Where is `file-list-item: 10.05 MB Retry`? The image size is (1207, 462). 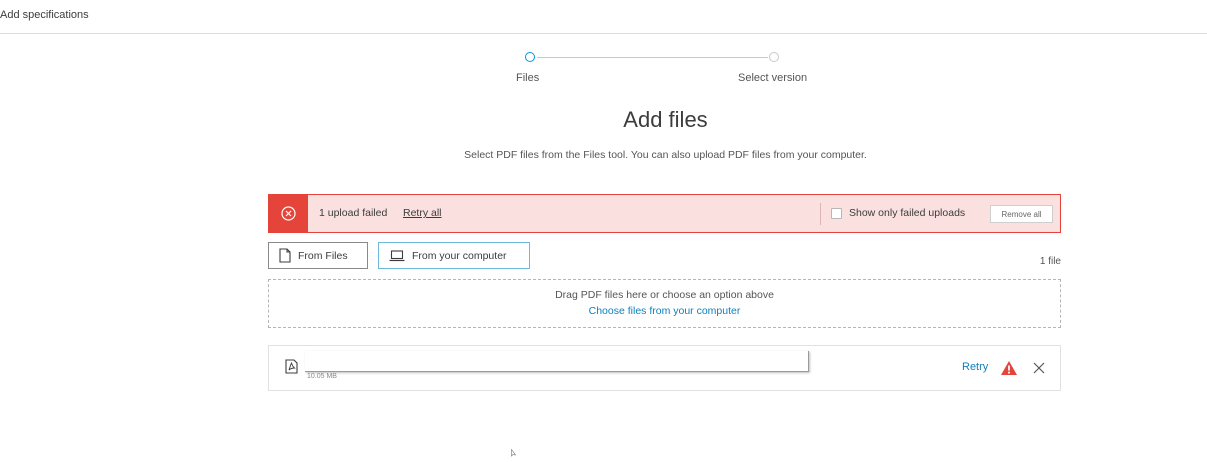
file-list-item: 10.05 MB Retry is located at coordinates (664, 368).